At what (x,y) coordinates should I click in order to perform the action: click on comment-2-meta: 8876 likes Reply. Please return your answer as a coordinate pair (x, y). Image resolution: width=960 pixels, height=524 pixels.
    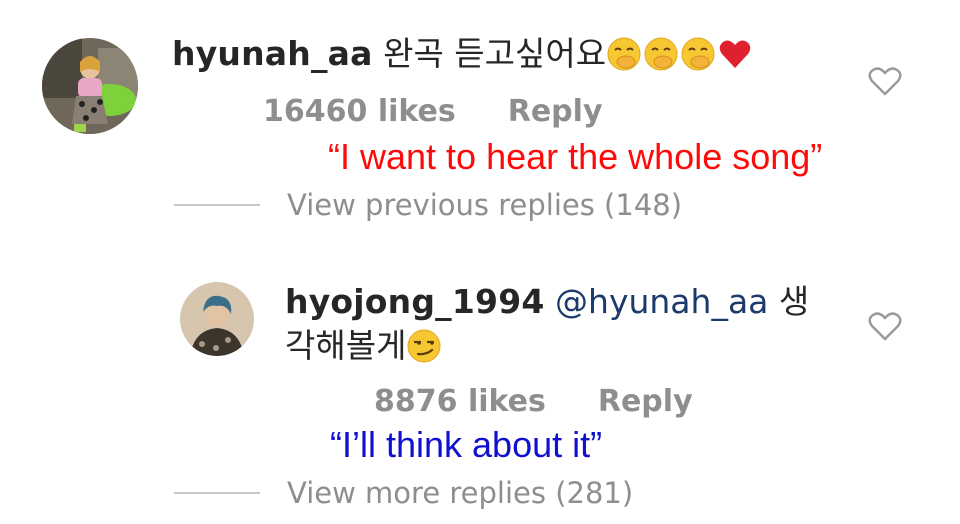
    Looking at the image, I should click on (533, 401).